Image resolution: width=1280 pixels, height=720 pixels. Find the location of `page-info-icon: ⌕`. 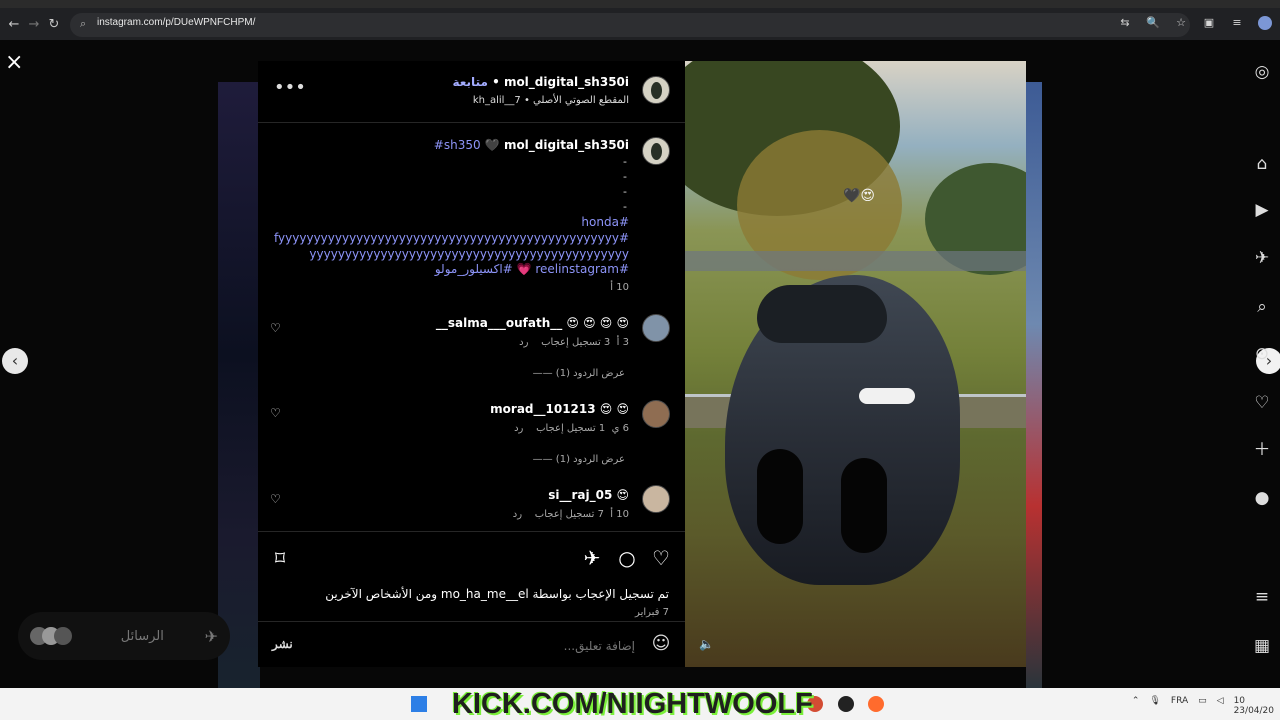

page-info-icon: ⌕ is located at coordinates (83, 24).